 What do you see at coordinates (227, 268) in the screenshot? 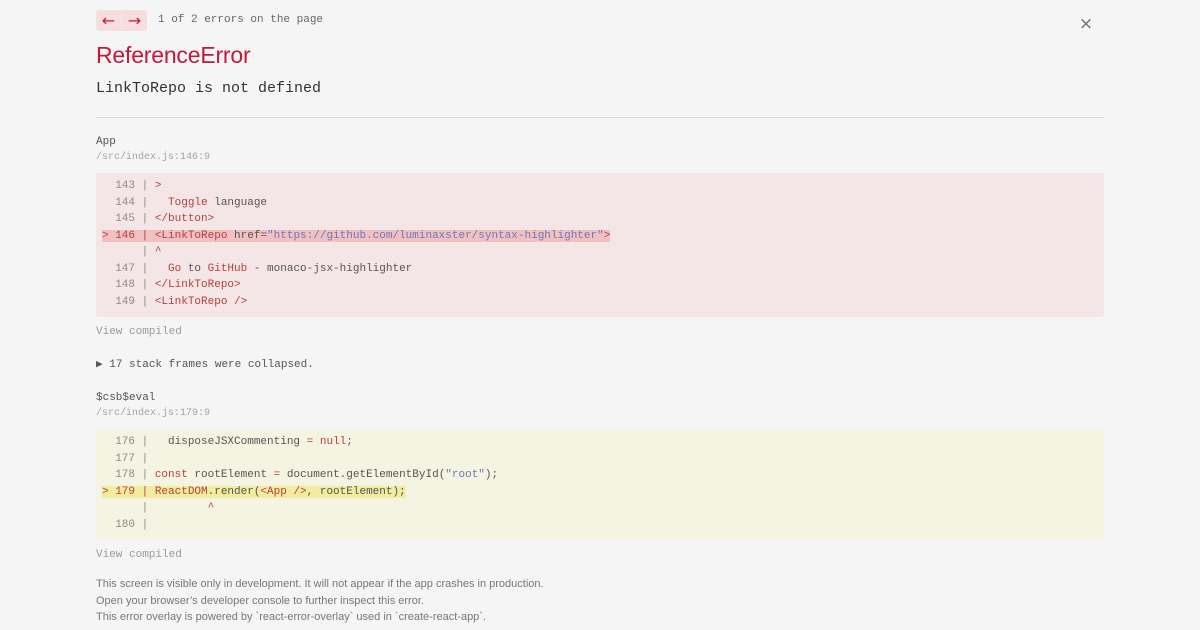
I see `code-token: GitHub` at bounding box center [227, 268].